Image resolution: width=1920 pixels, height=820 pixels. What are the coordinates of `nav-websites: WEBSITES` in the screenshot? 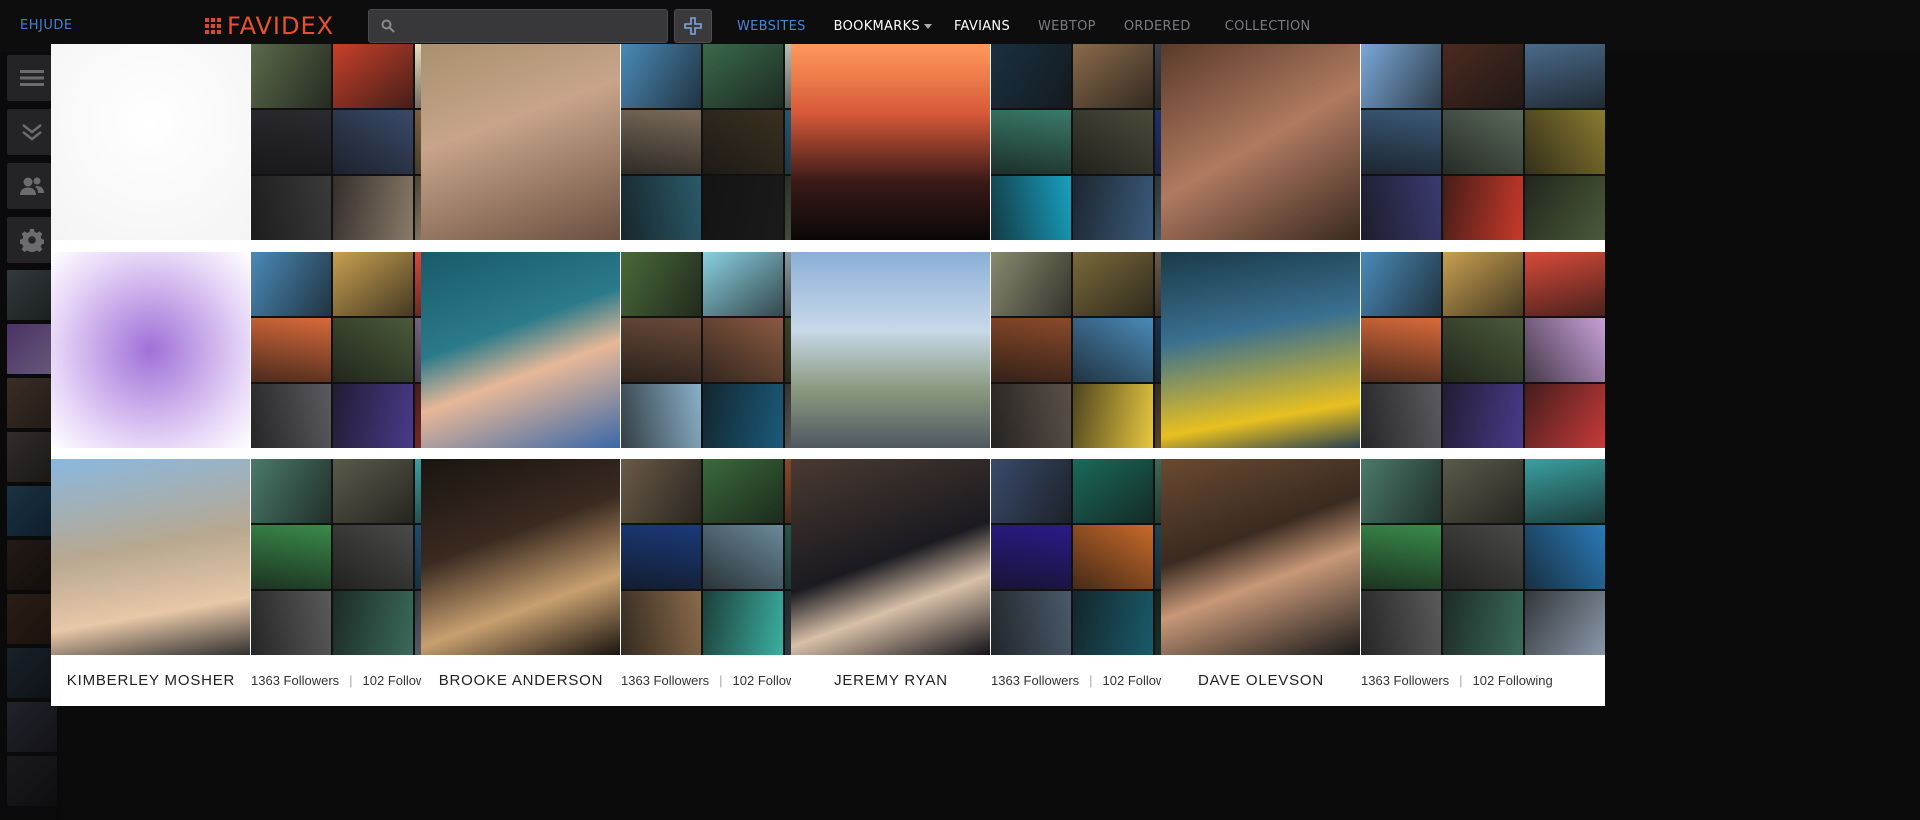 It's located at (771, 26).